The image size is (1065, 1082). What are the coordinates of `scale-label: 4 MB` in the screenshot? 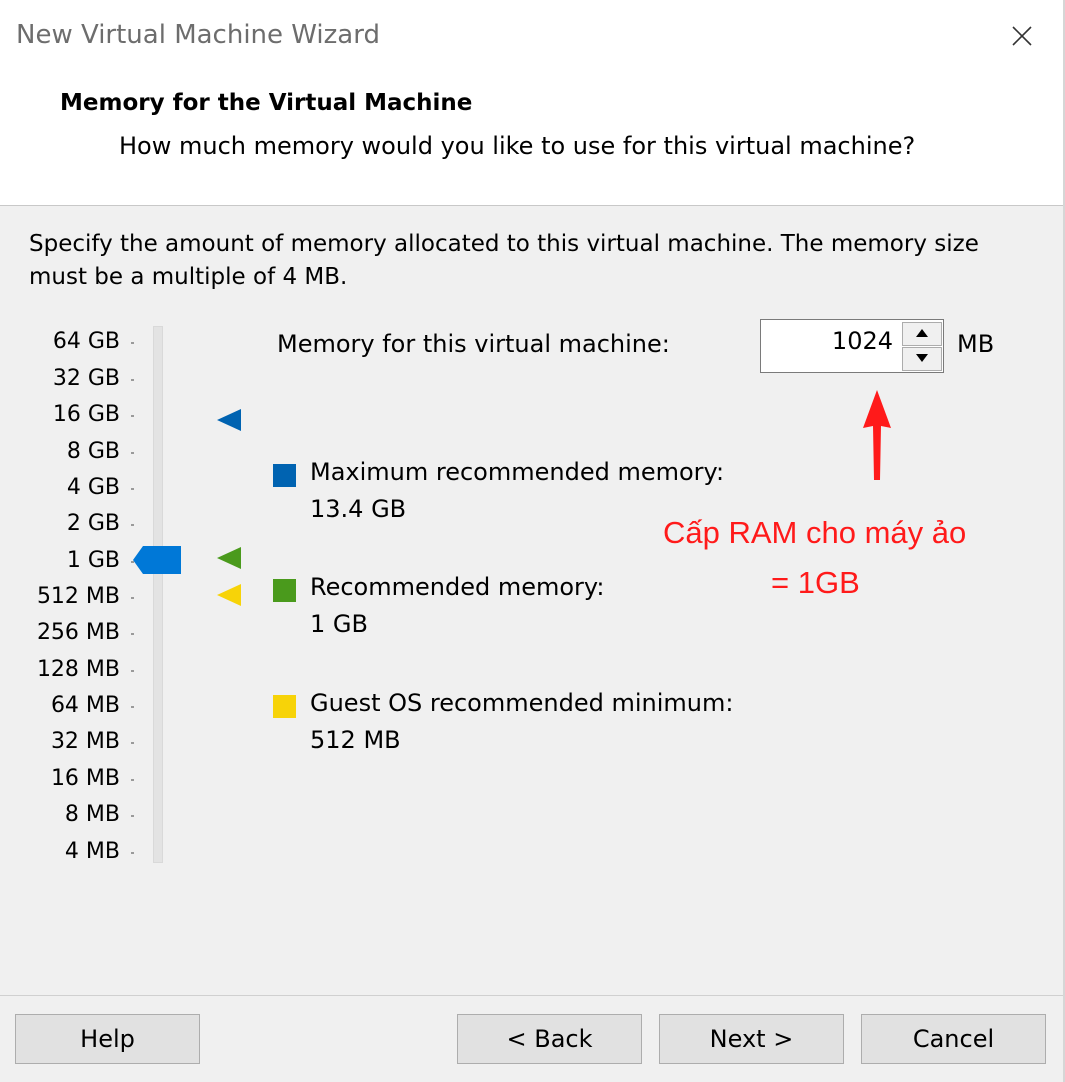 It's located at (92, 851).